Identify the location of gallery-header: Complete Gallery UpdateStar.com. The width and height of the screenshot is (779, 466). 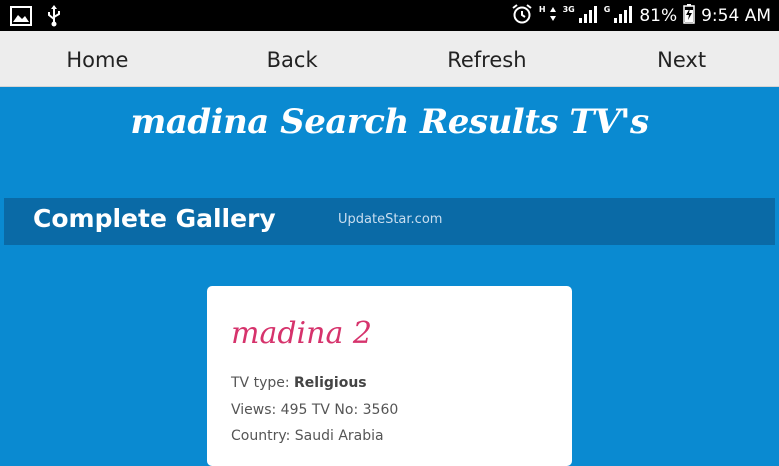
(389, 221).